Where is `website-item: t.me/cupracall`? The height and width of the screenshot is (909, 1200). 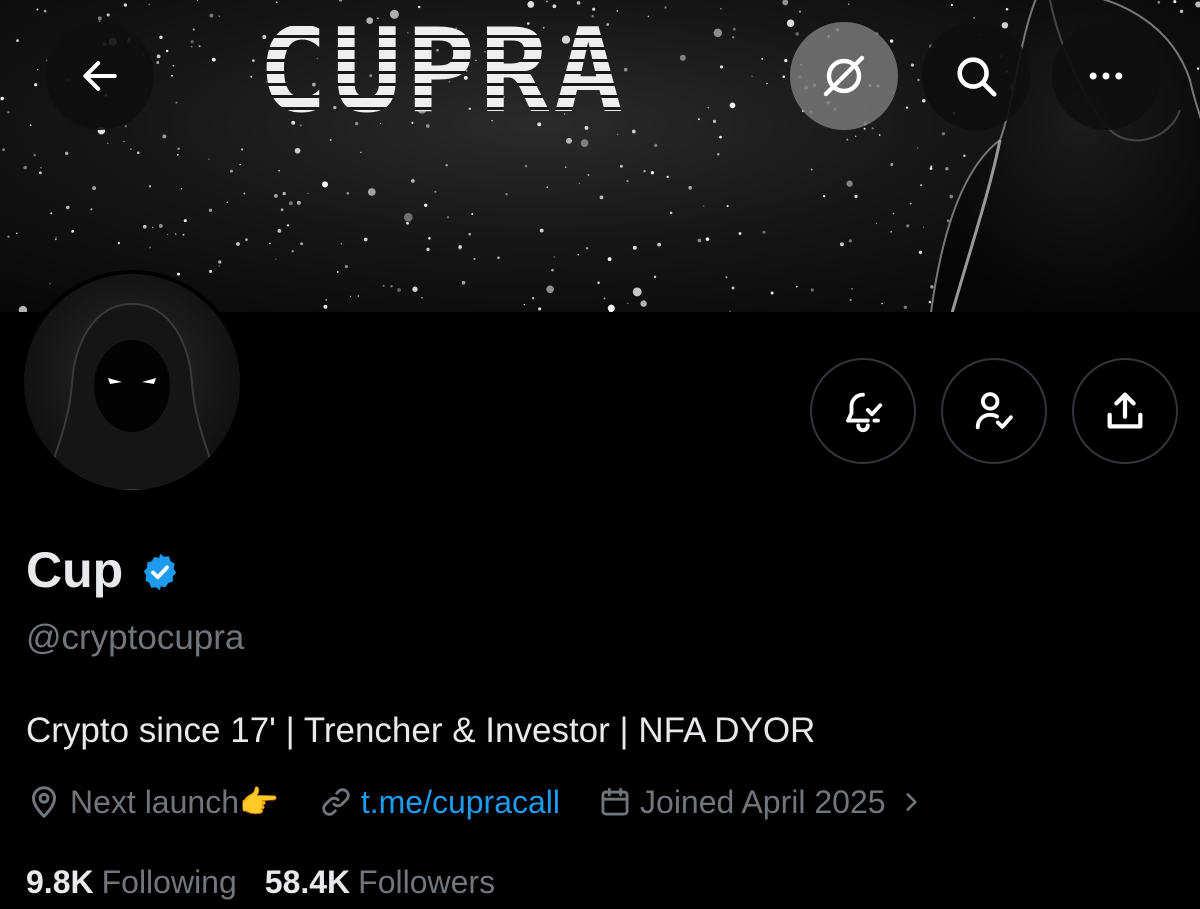 website-item: t.me/cupracall is located at coordinates (439, 802).